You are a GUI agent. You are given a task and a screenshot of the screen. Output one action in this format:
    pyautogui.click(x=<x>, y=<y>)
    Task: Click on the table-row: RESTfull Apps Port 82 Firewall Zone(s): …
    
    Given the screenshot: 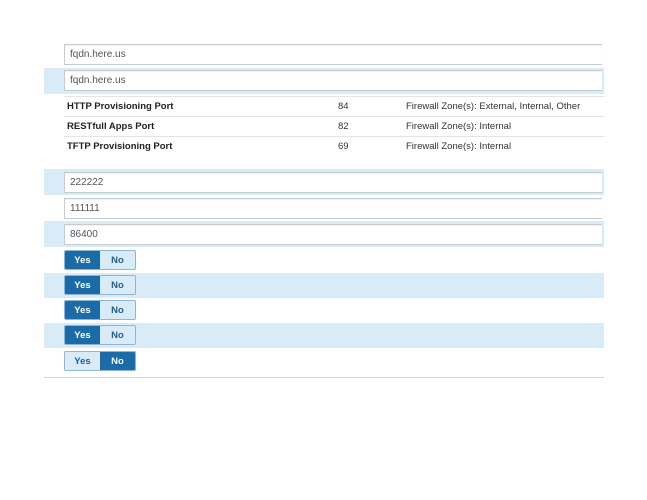 What is the action you would take?
    pyautogui.click(x=334, y=126)
    